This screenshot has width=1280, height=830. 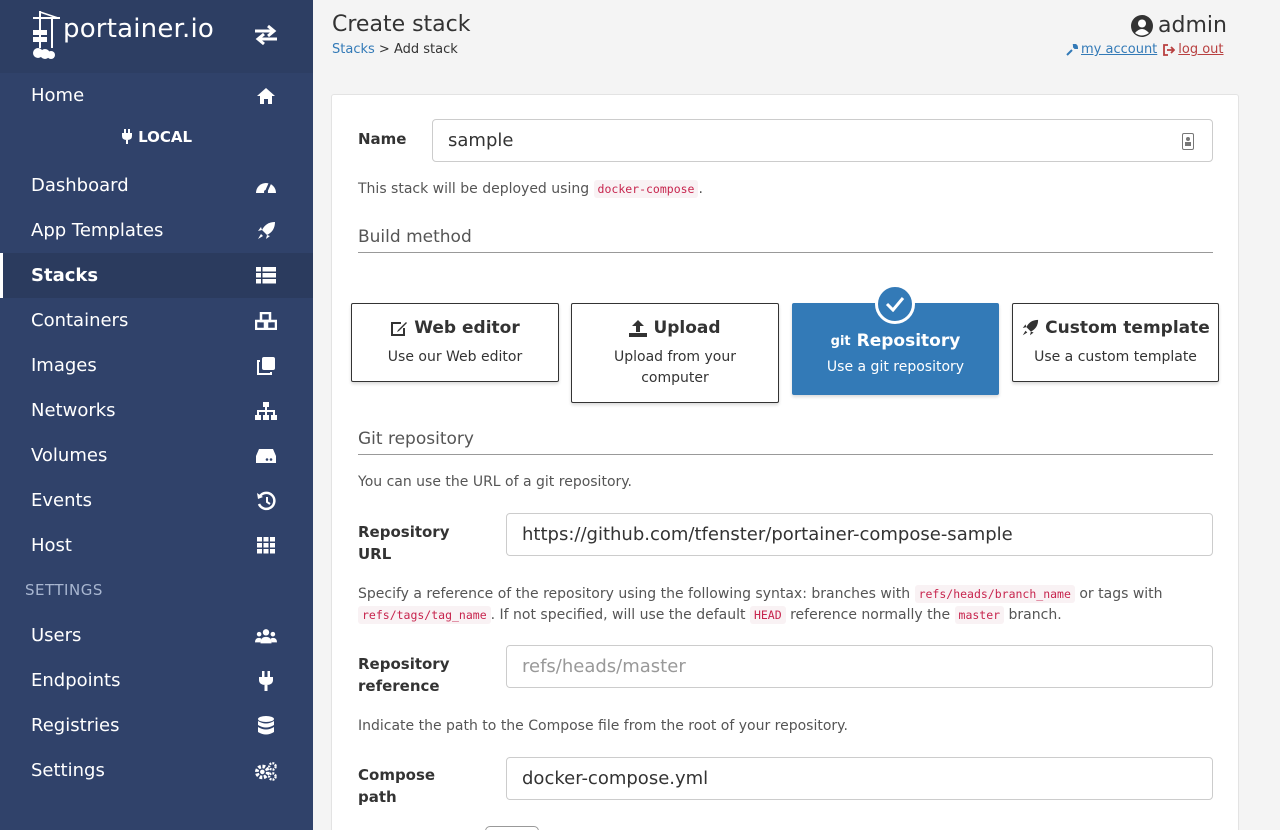 I want to click on sidebar-item-label: Events, so click(x=61, y=500).